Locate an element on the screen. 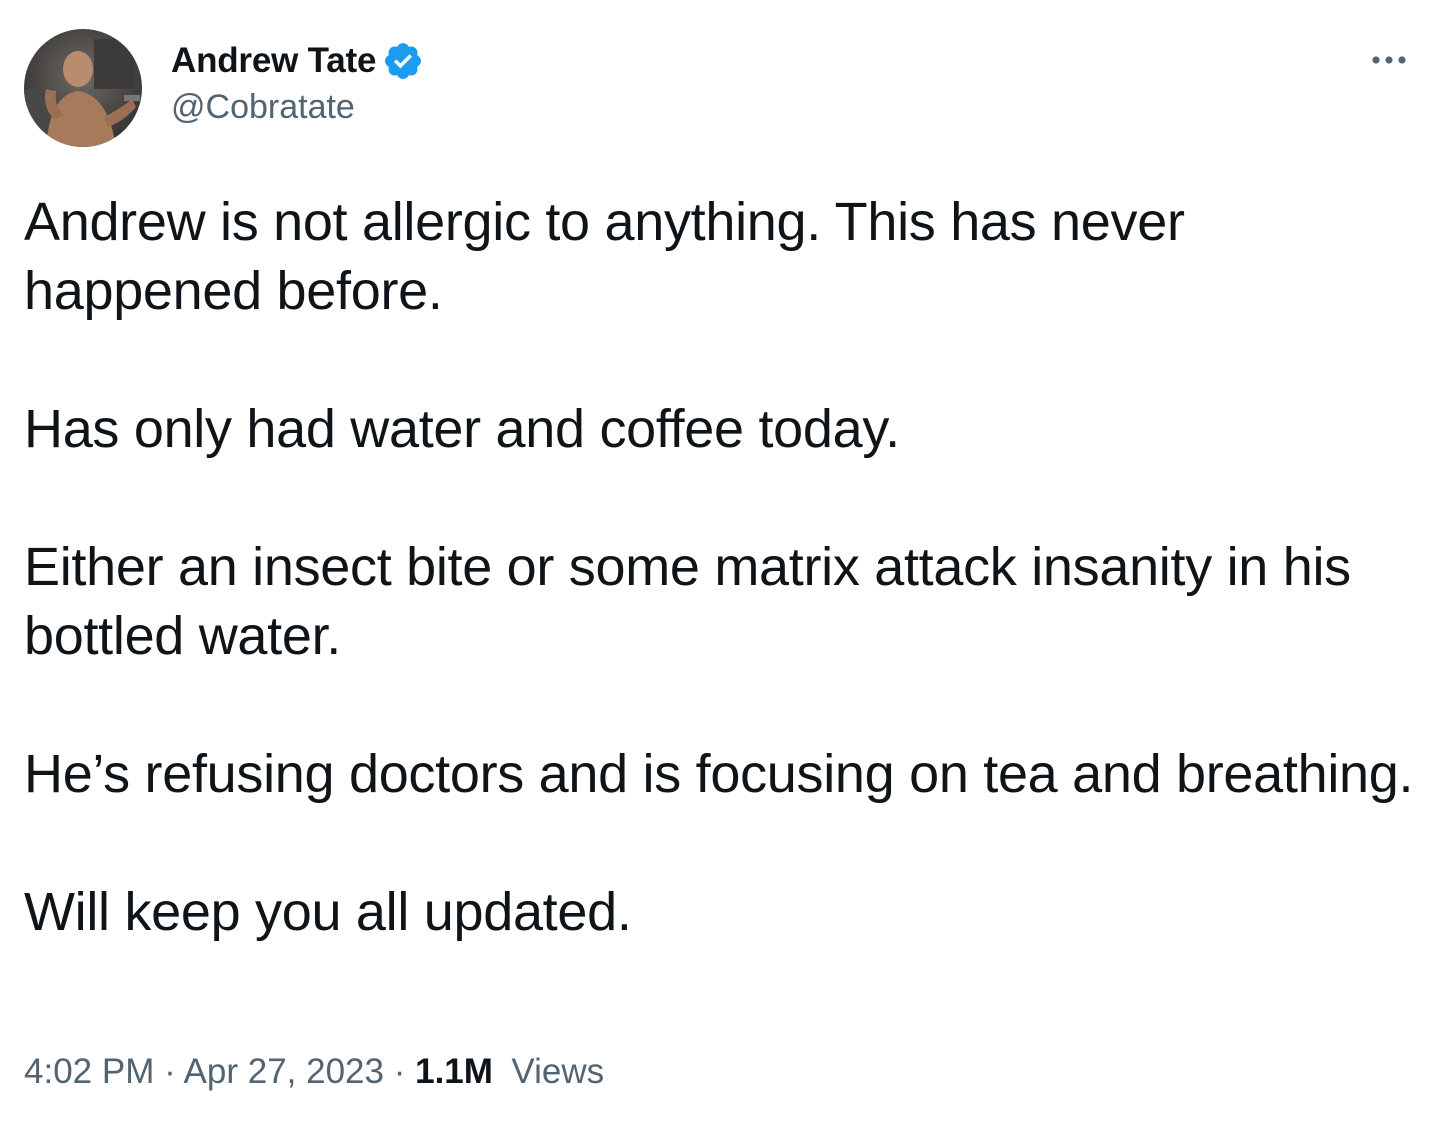 This screenshot has height=1136, width=1440. tweet-time: 4:02 PM is located at coordinates (89, 1071).